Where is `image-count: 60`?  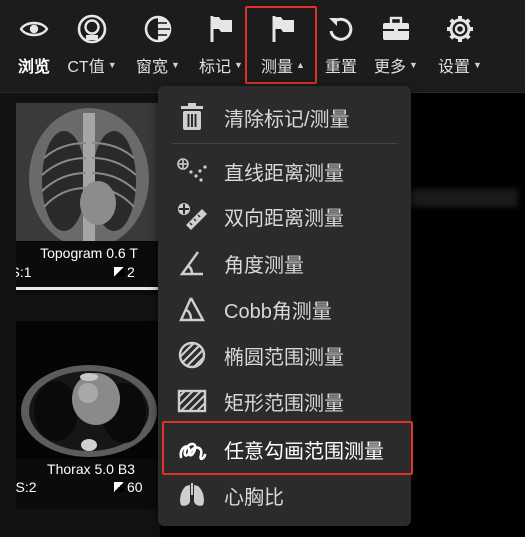
image-count: 60 is located at coordinates (135, 487).